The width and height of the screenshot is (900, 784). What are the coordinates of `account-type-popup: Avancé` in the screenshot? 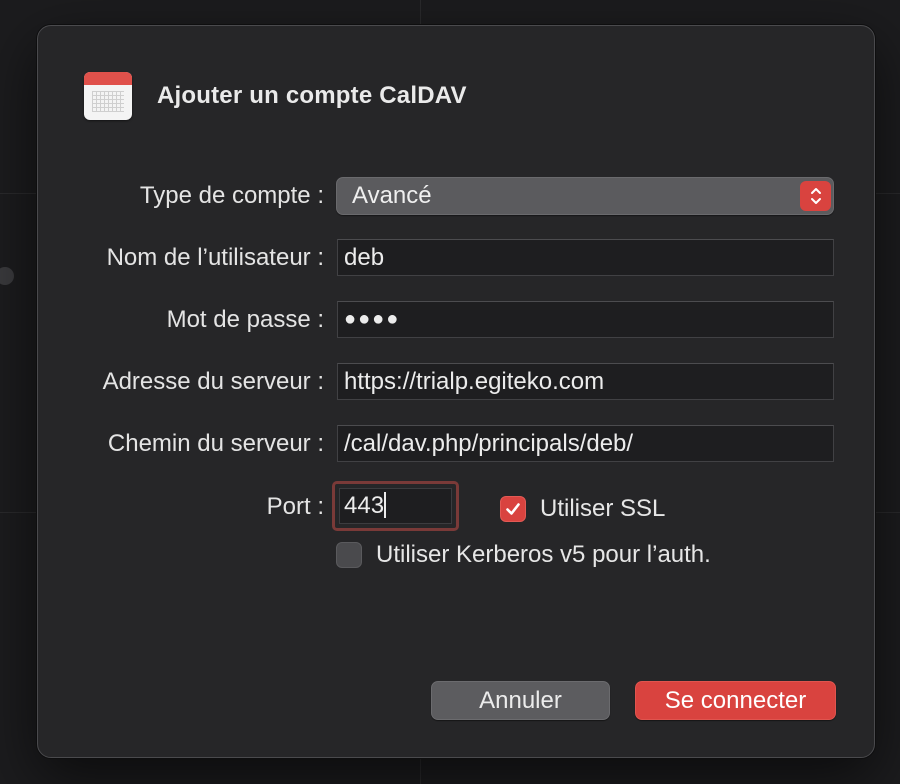 It's located at (585, 196).